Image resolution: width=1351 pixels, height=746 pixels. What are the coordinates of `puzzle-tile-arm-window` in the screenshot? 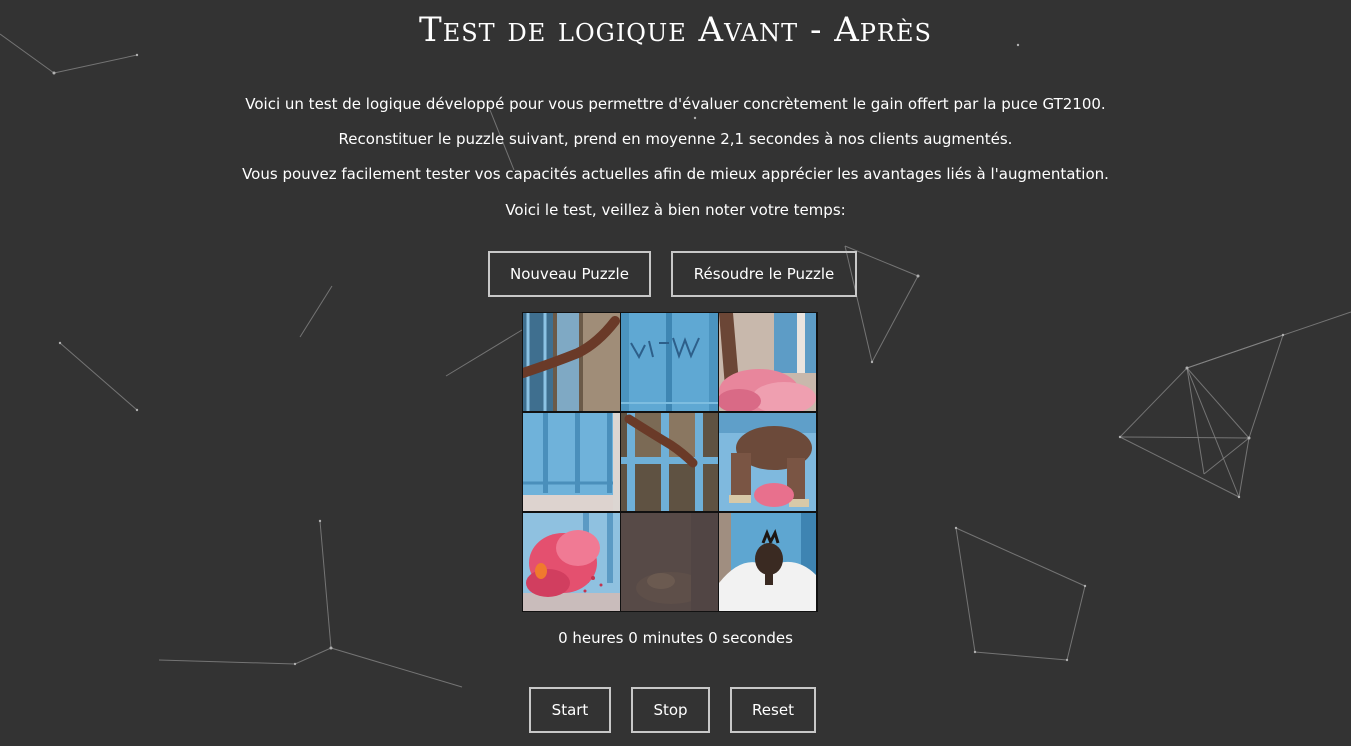 It's located at (571, 362).